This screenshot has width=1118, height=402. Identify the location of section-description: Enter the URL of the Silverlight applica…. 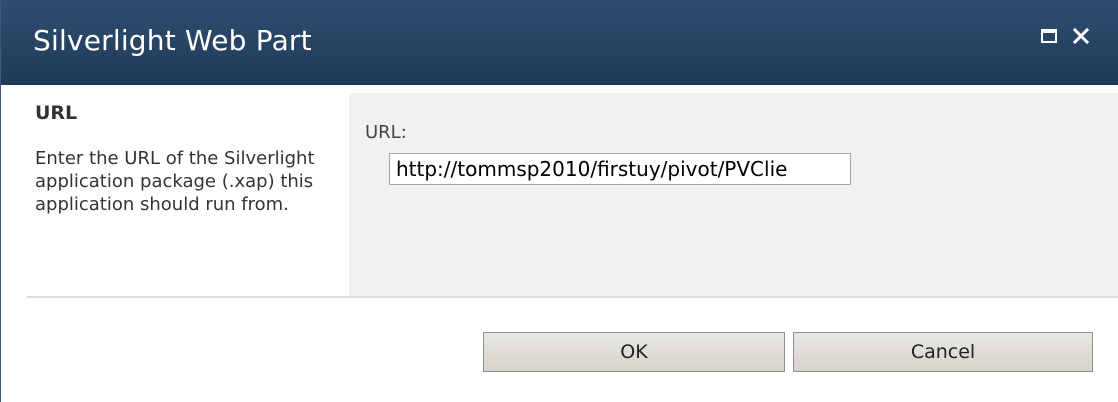
(175, 181).